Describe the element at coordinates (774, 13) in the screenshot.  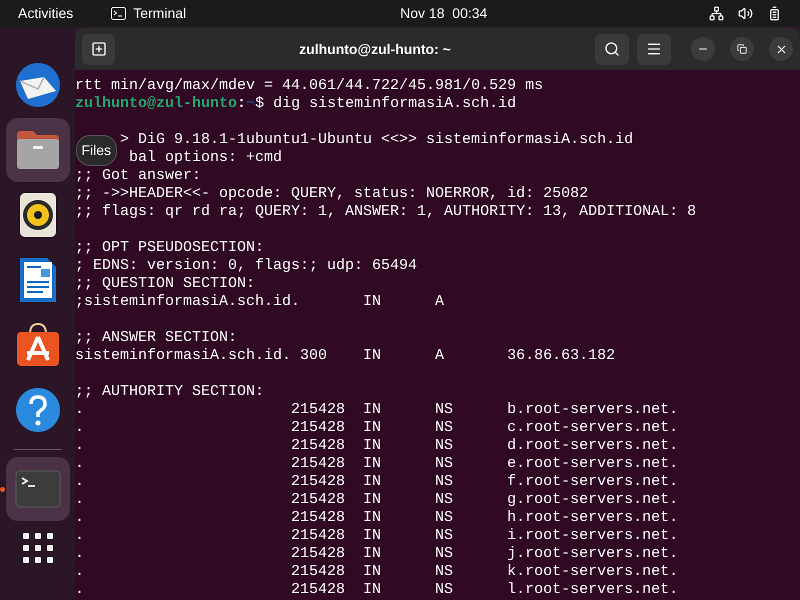
I see `battery-icon` at that location.